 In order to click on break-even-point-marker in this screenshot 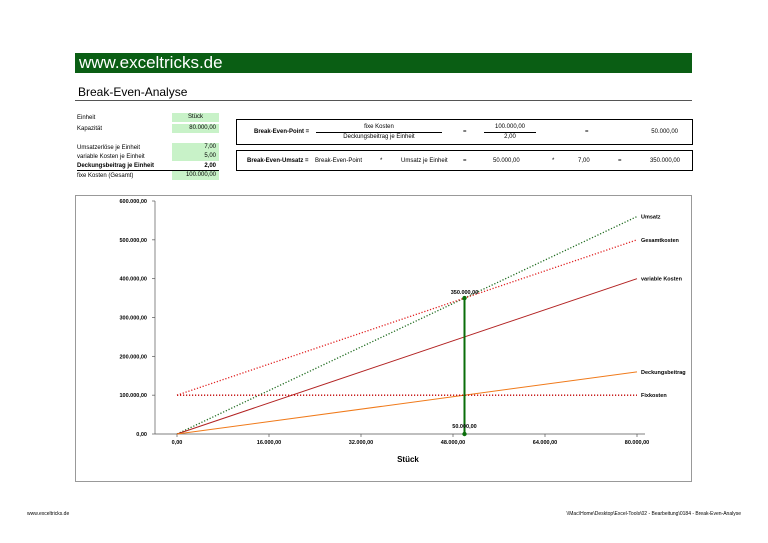, I will do `click(464, 298)`.